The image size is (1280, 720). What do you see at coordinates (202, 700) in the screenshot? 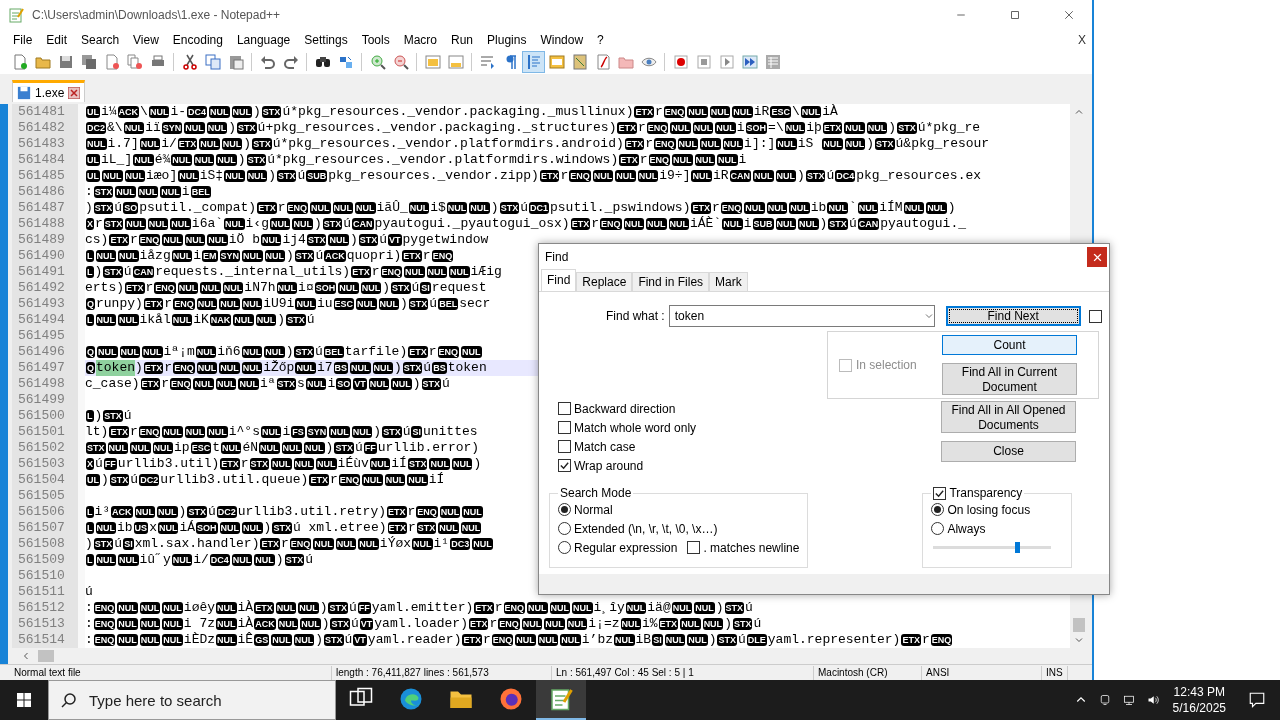
I see `search-input: Type here to search` at bounding box center [202, 700].